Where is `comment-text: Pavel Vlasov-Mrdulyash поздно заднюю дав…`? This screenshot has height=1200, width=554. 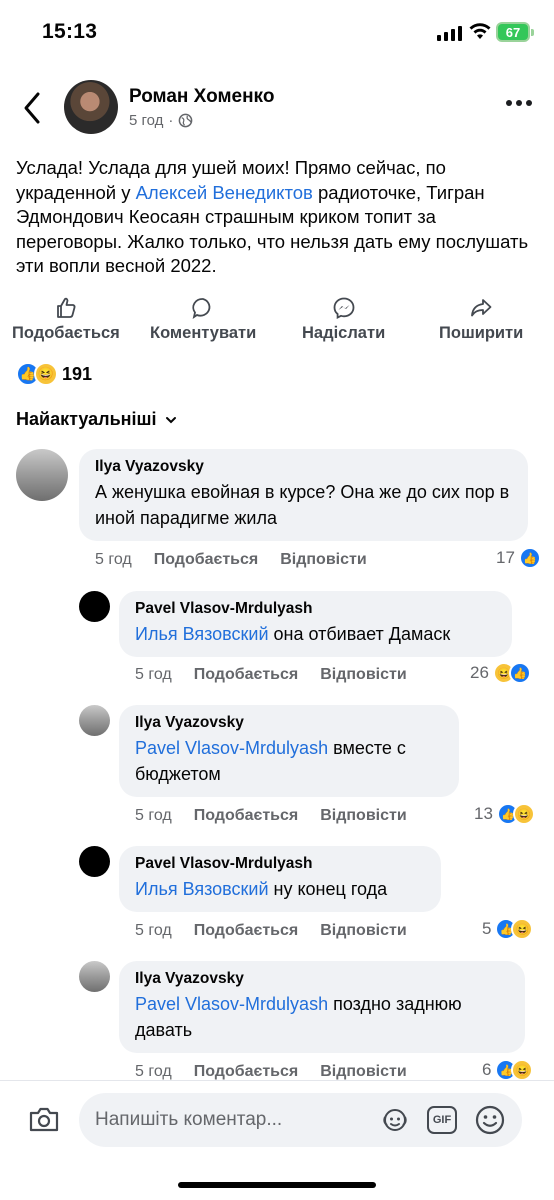 comment-text: Pavel Vlasov-Mrdulyash поздно заднюю дав… is located at coordinates (298, 1017).